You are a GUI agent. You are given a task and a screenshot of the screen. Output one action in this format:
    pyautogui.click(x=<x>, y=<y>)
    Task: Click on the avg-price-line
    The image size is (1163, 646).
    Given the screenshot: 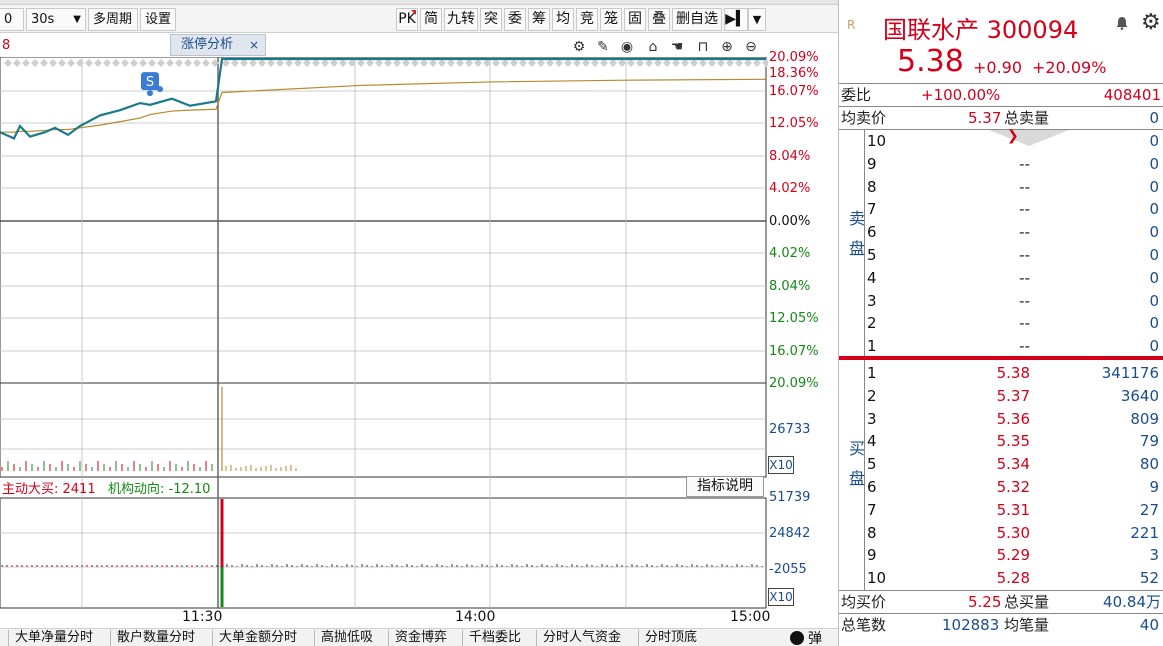 What is the action you would take?
    pyautogui.click(x=383, y=105)
    